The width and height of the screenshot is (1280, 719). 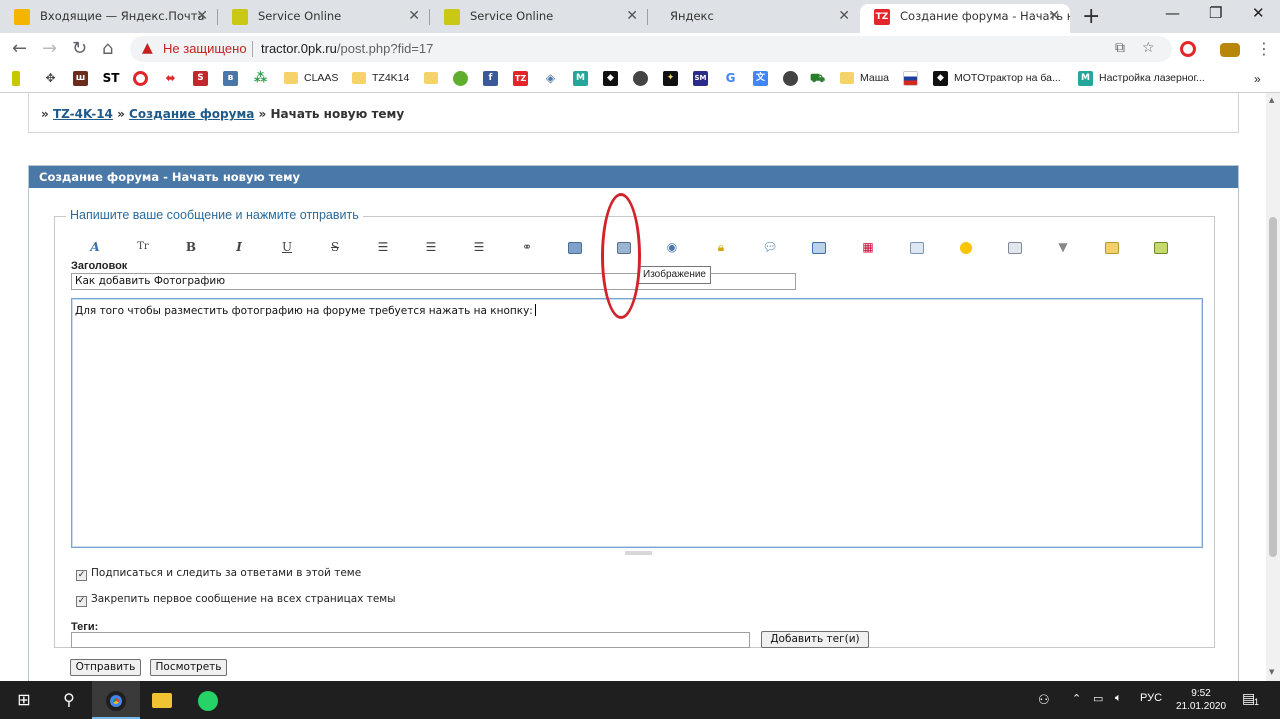 I want to click on bookmark-eagle-icon: ✥, so click(x=50, y=78).